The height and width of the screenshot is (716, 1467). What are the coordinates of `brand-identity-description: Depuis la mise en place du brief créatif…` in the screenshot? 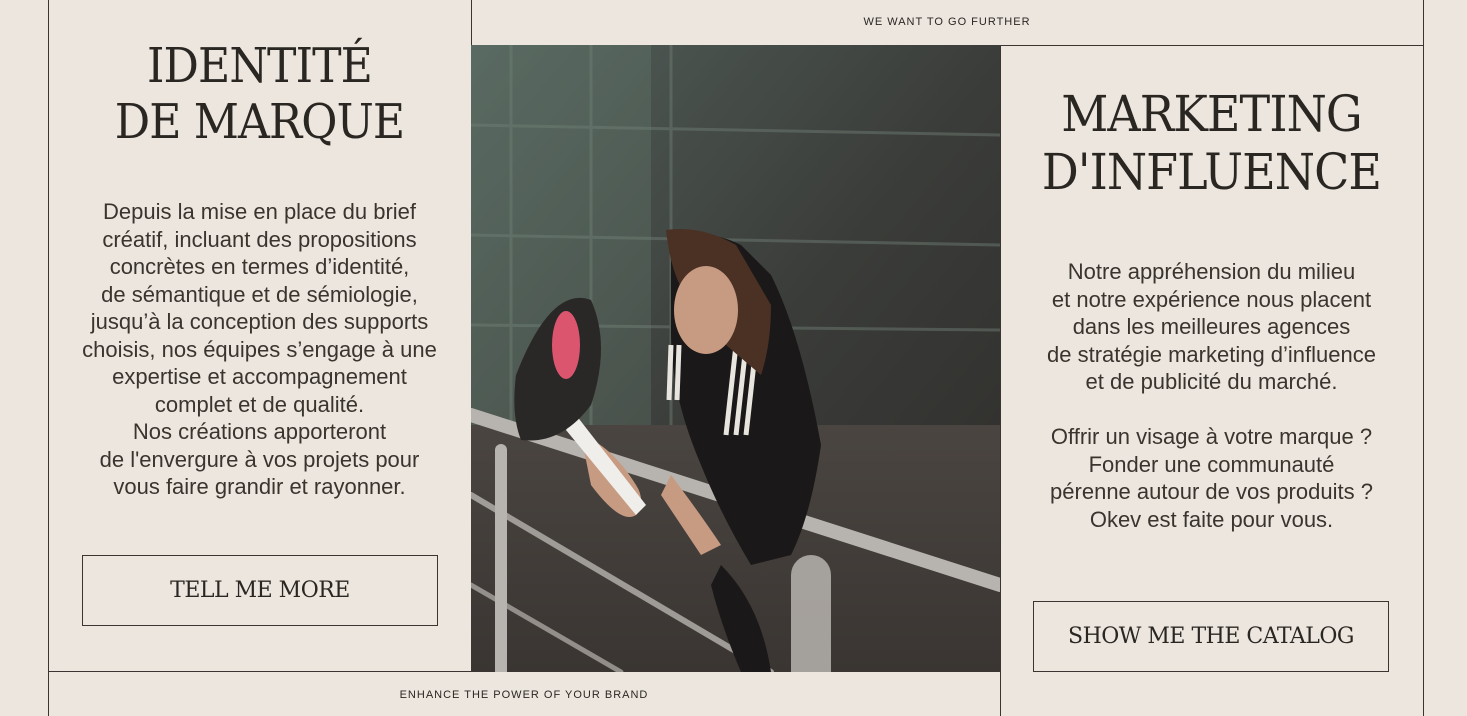 It's located at (259, 349).